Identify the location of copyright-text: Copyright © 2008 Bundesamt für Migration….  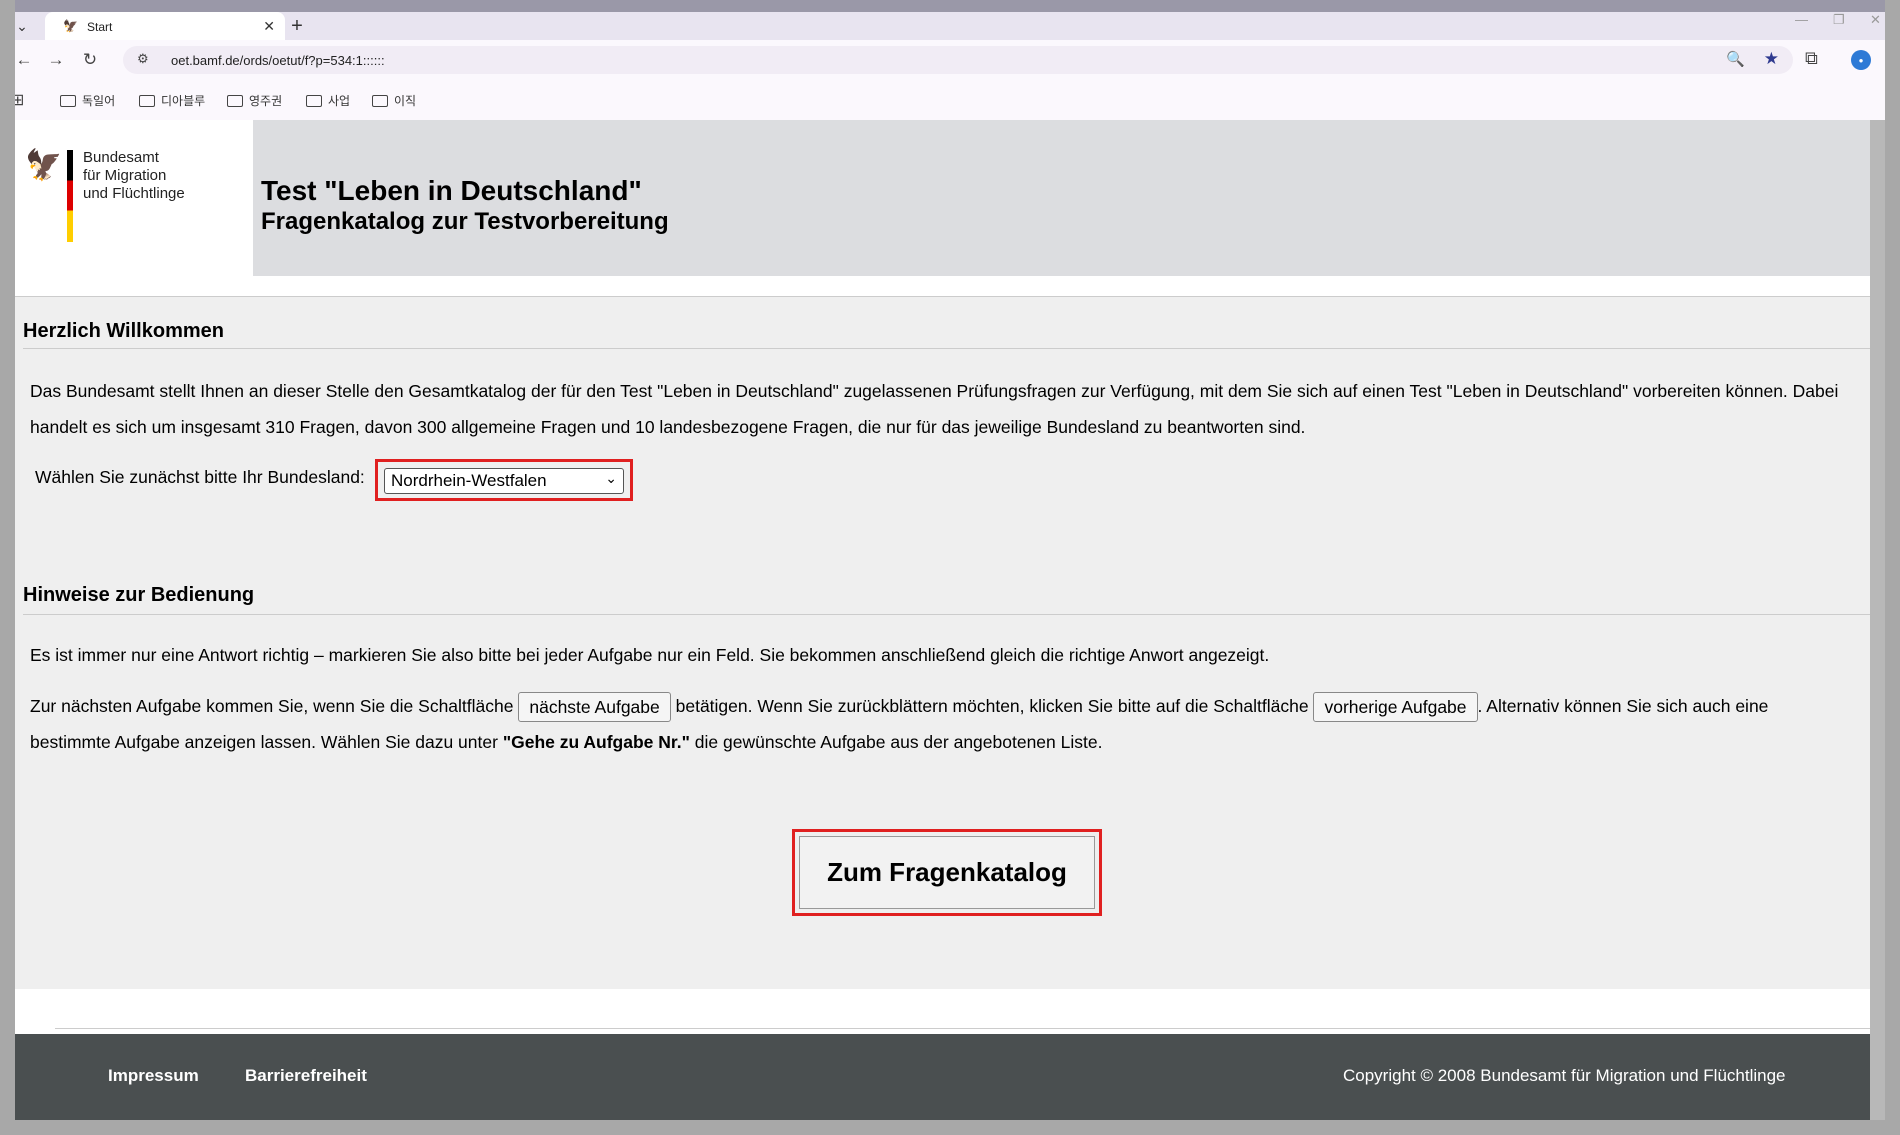
(1564, 1075).